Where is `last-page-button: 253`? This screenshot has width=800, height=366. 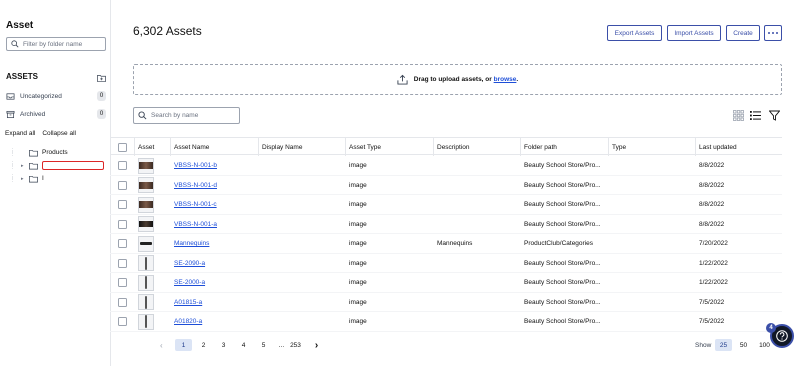
last-page-button: 253 is located at coordinates (295, 345).